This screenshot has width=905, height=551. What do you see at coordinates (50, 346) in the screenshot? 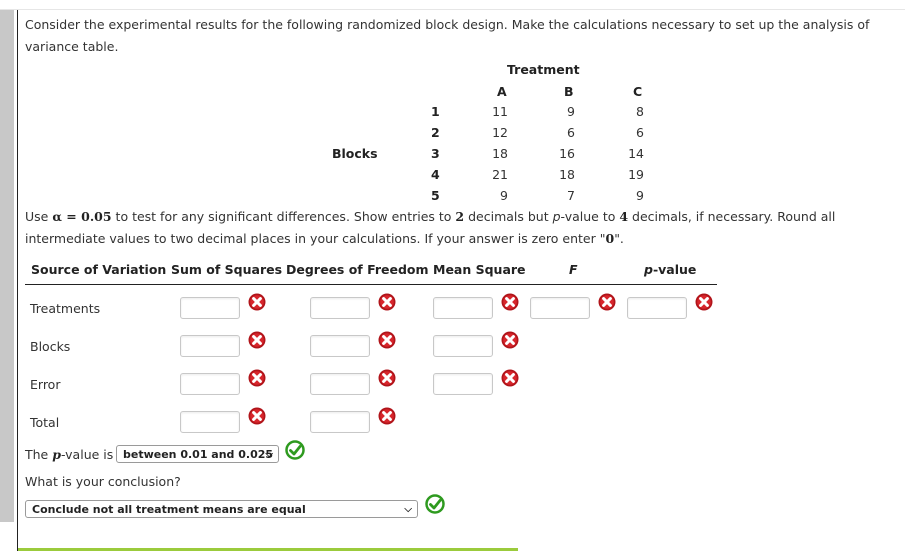
I see `row-label-blocks: Blocks` at bounding box center [50, 346].